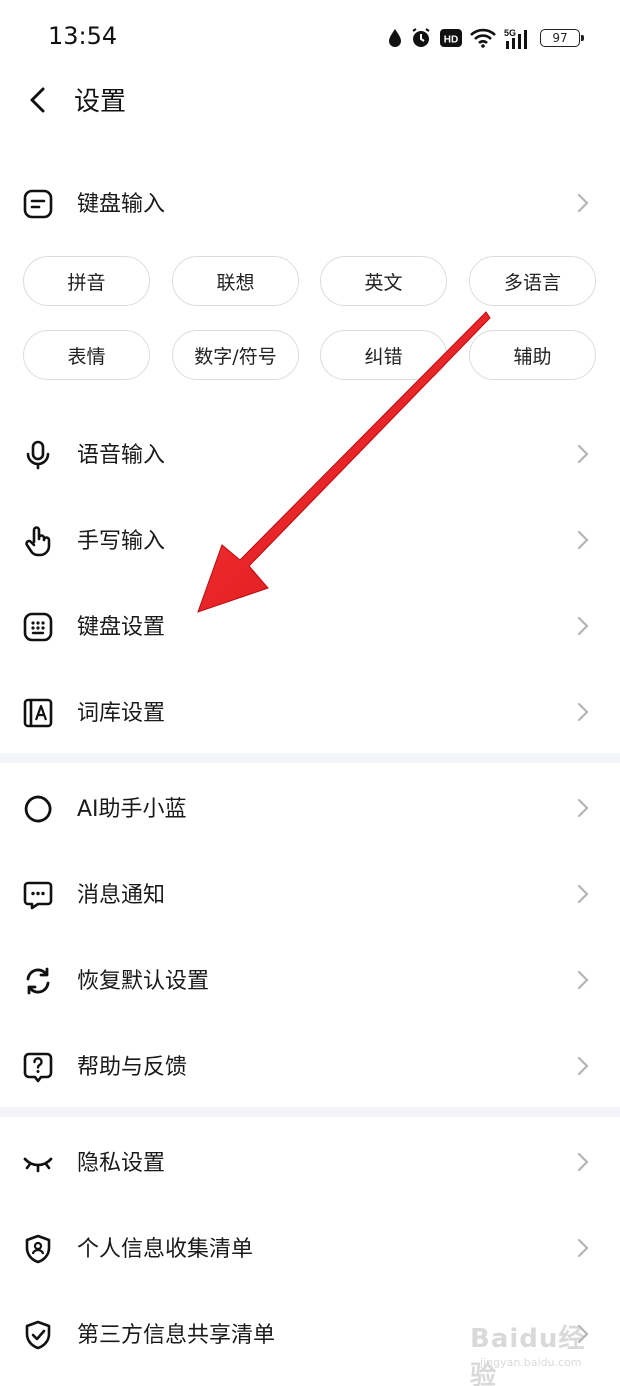  What do you see at coordinates (132, 1067) in the screenshot?
I see `settings-row-label: 帮助与反馈` at bounding box center [132, 1067].